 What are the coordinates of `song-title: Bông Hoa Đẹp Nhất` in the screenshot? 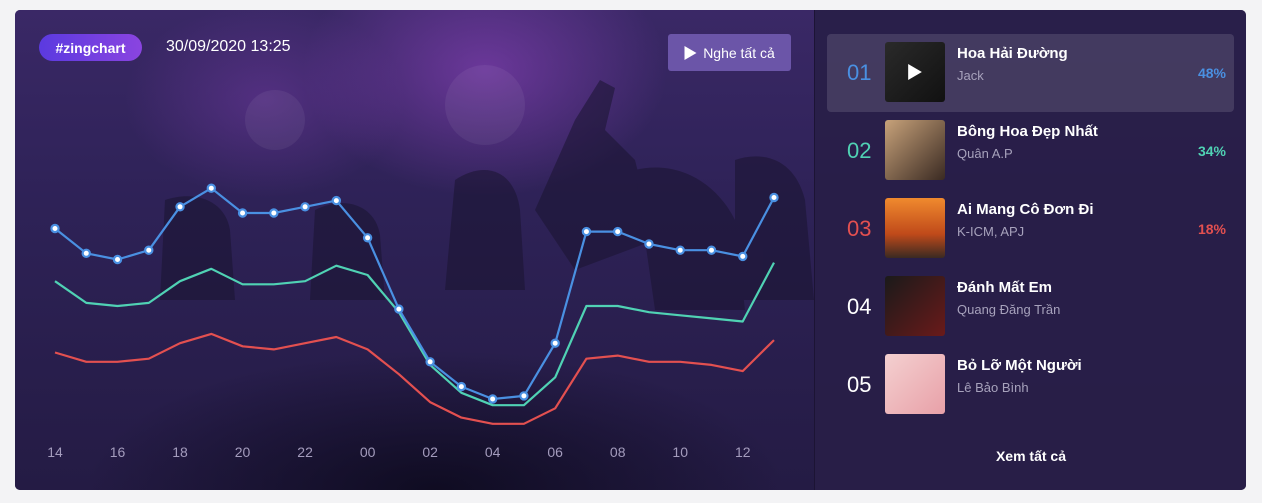 It's located at (1027, 131).